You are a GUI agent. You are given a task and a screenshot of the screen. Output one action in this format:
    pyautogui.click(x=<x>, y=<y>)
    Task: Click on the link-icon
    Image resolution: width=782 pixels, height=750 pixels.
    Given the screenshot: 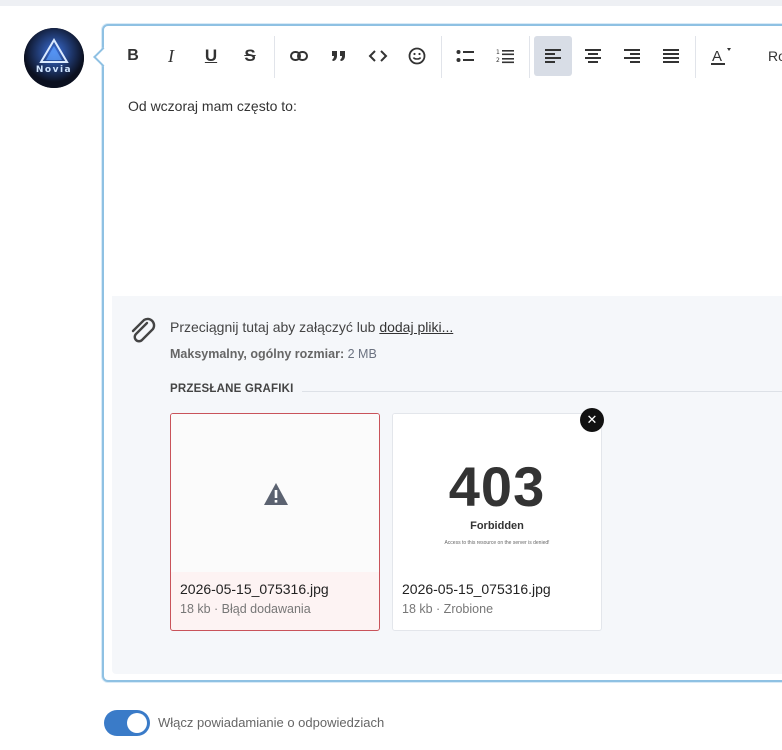 What is the action you would take?
    pyautogui.click(x=299, y=56)
    